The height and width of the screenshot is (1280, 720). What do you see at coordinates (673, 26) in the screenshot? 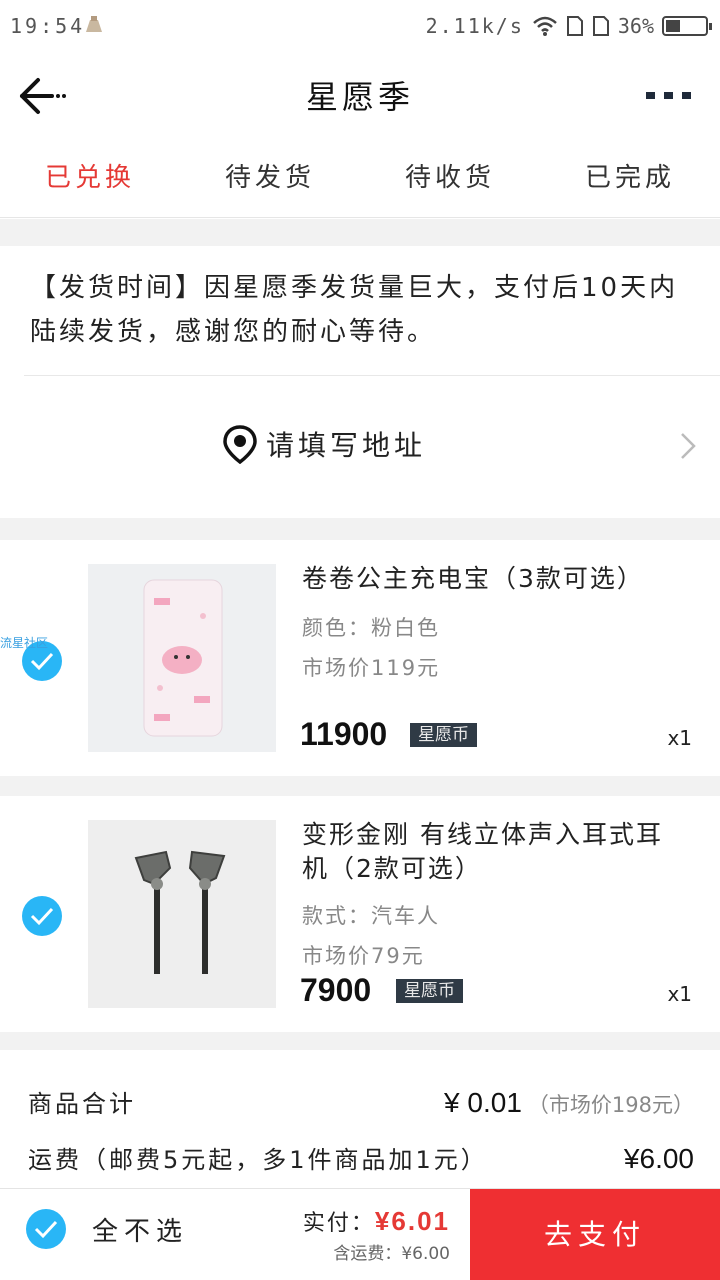
I see `battery-fill` at bounding box center [673, 26].